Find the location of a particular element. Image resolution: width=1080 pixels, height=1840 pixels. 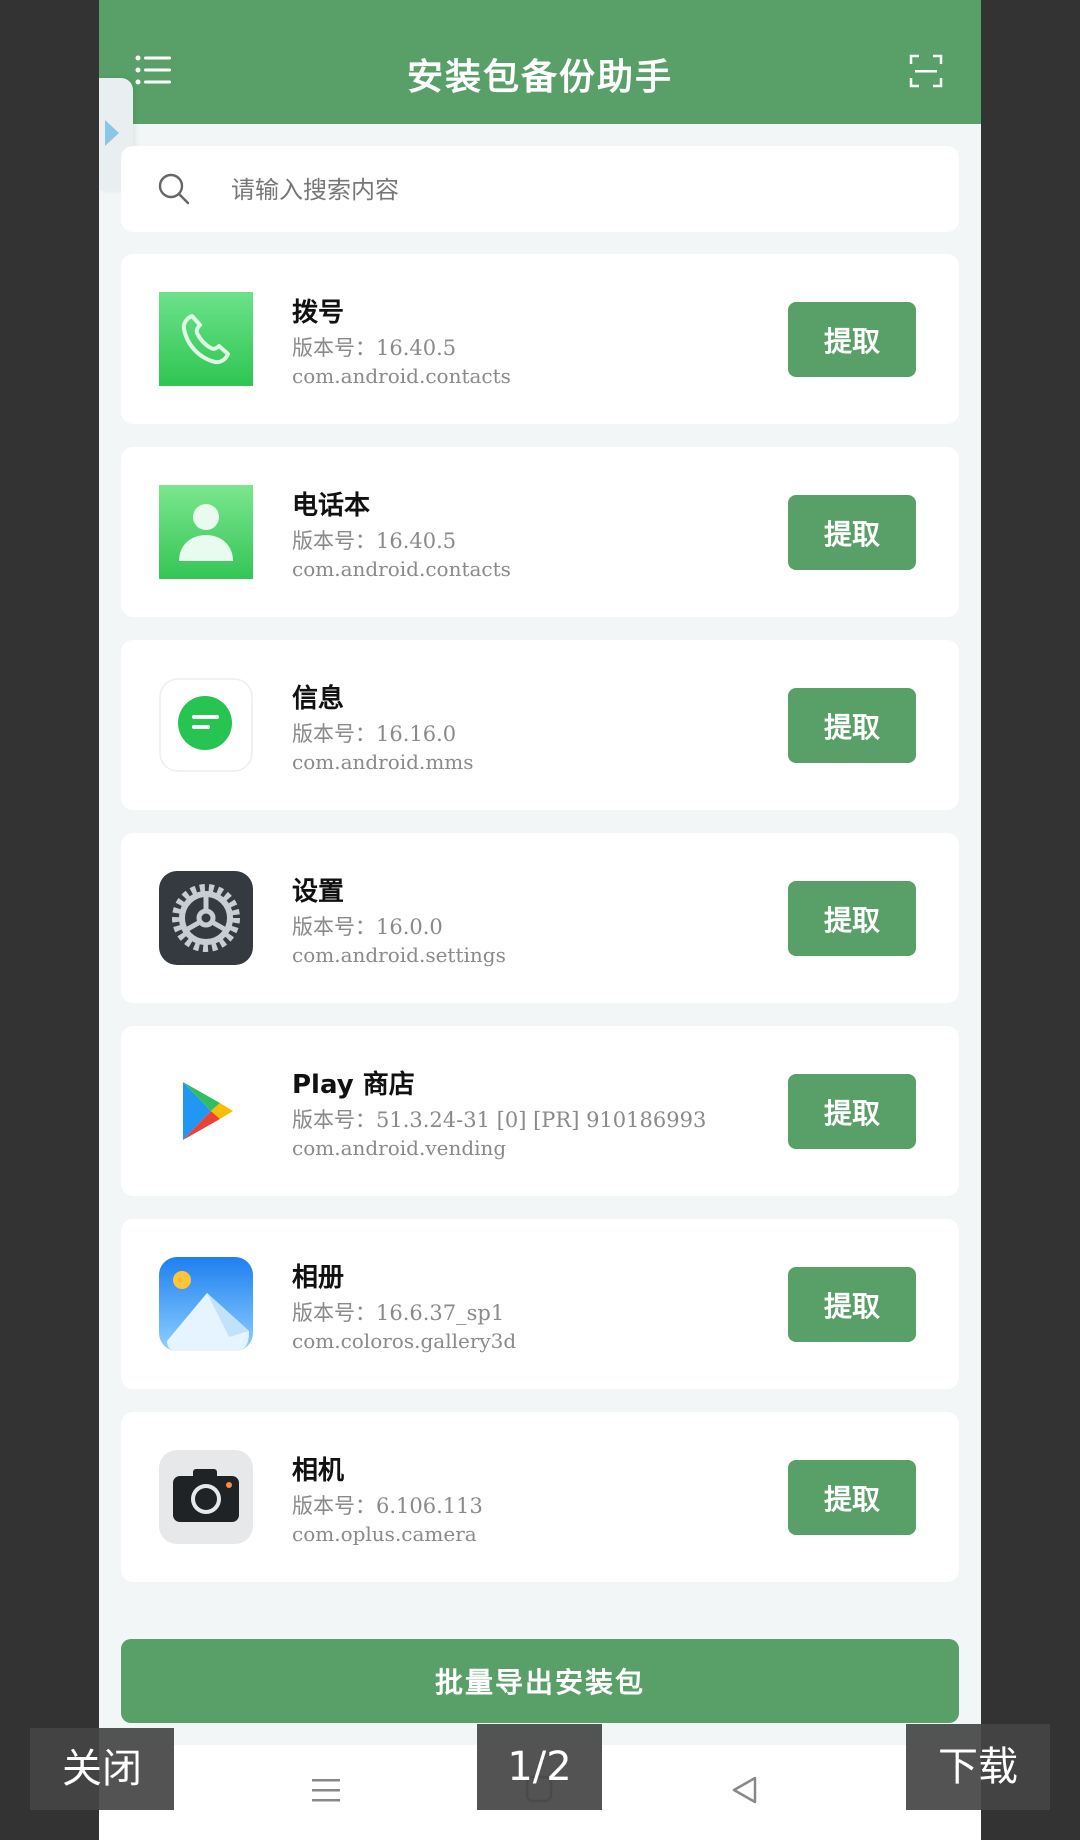

recent-apps-icon is located at coordinates (326, 1790).